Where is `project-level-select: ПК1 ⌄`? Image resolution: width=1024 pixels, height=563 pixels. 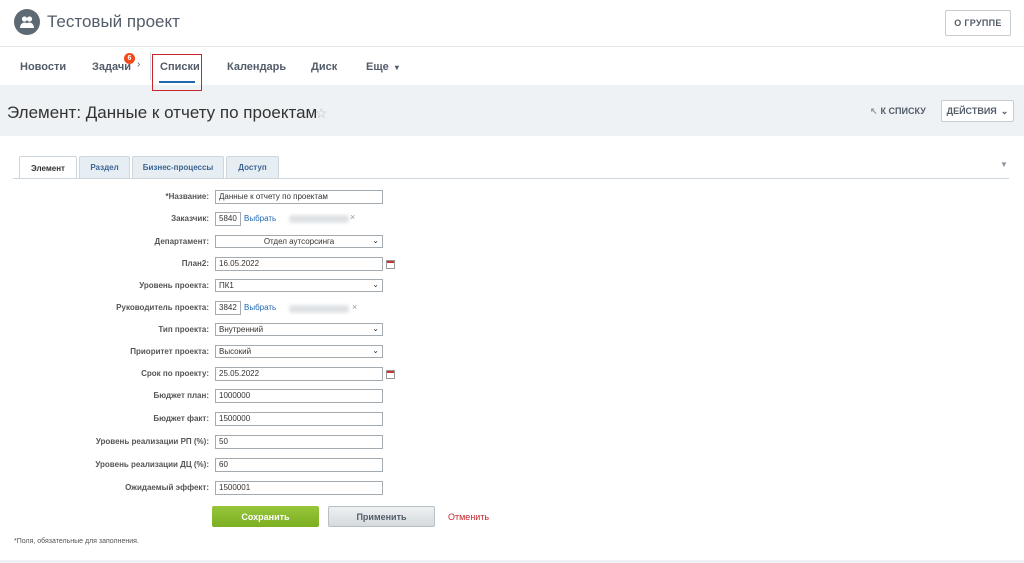
project-level-select: ПК1 ⌄ is located at coordinates (299, 285).